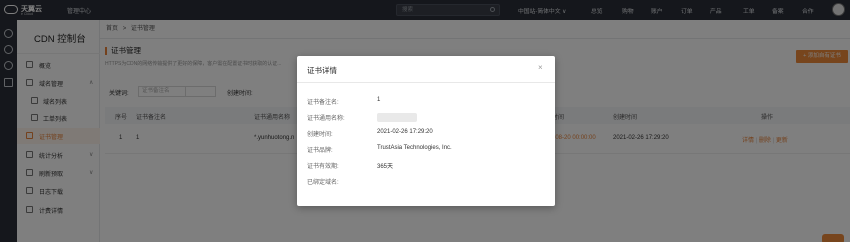 This screenshot has height=242, width=850. I want to click on close-icon: ×, so click(540, 67).